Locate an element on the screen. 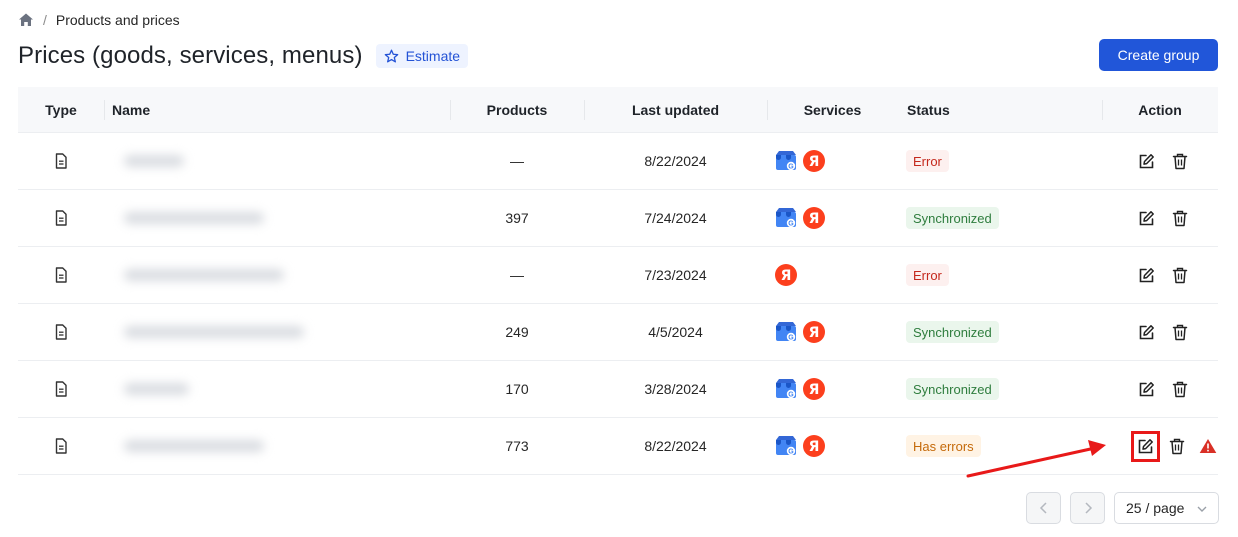 Image resolution: width=1238 pixels, height=537 pixels. column-header-type: Type is located at coordinates (61, 109).